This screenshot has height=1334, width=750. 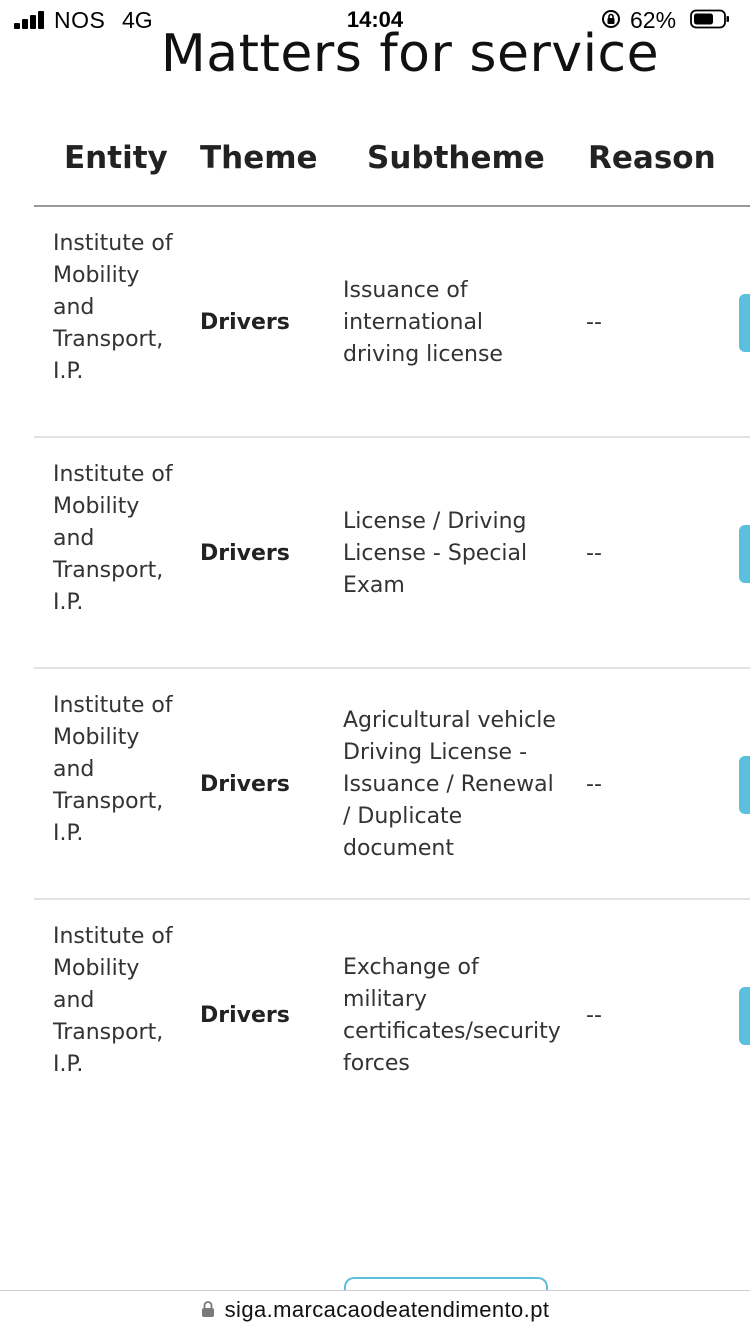 What do you see at coordinates (456, 158) in the screenshot?
I see `column-header-subtheme: Subtheme` at bounding box center [456, 158].